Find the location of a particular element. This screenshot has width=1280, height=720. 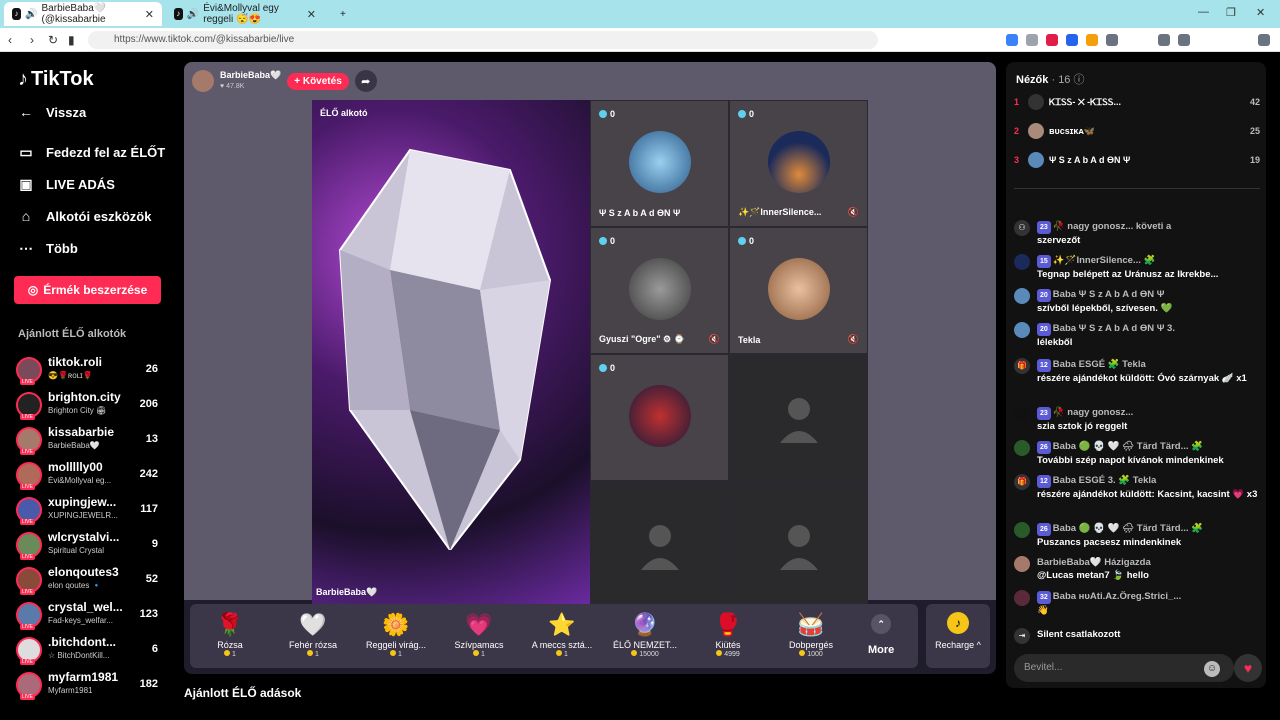

menu-more: ⋯ Több is located at coordinates (48, 248).